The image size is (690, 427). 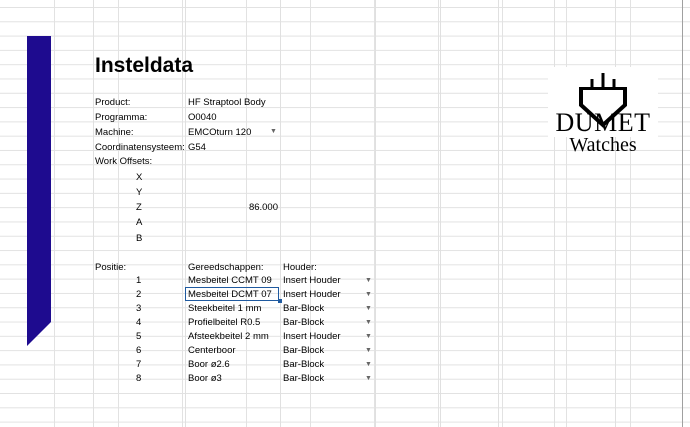 I want to click on page-title: Insteldata, so click(x=144, y=65).